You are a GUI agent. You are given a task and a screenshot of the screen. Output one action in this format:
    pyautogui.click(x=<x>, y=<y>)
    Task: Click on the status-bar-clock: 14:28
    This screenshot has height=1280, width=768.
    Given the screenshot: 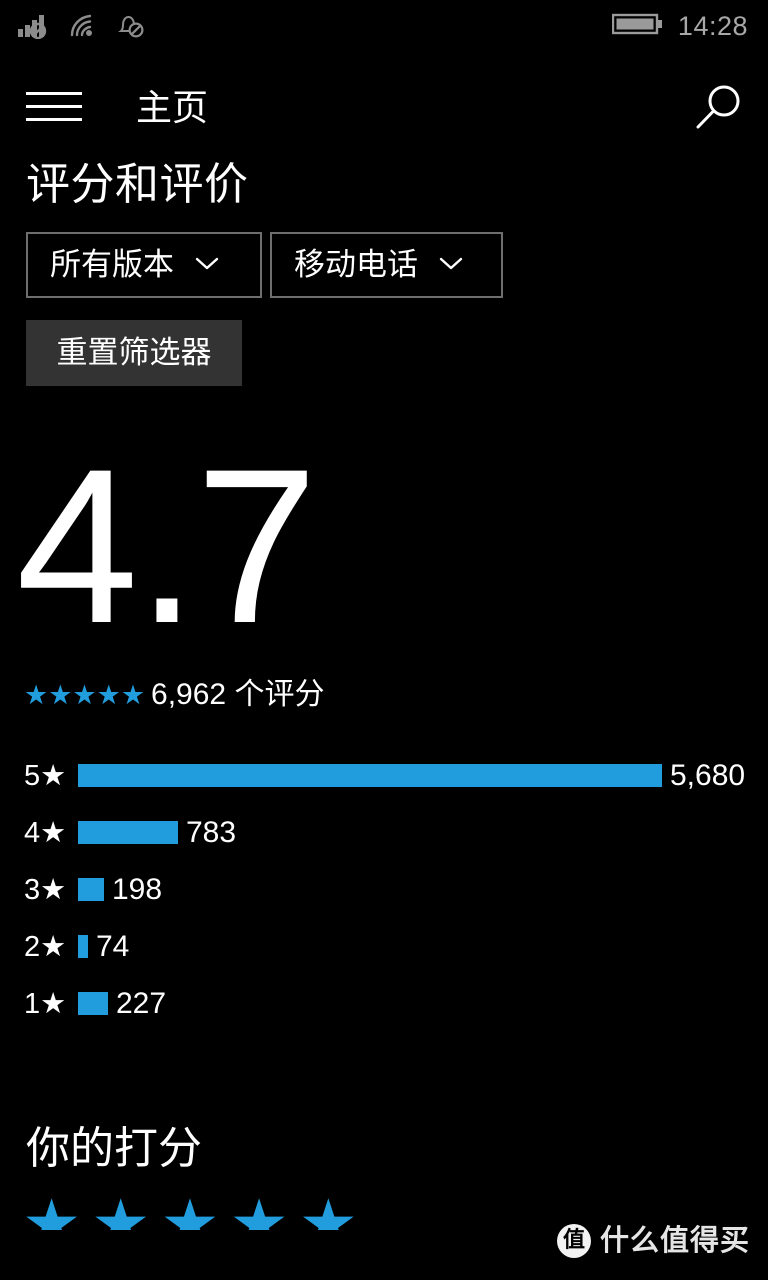 What is the action you would take?
    pyautogui.click(x=712, y=26)
    